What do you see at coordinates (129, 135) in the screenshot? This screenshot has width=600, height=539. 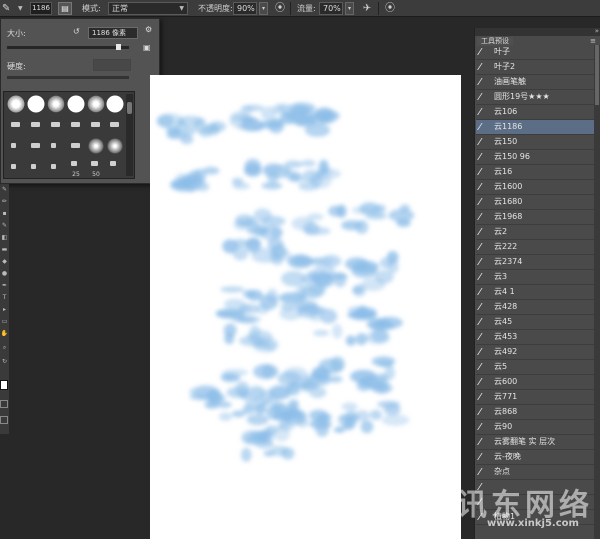 I see `brush-grid-scrollbar` at bounding box center [129, 135].